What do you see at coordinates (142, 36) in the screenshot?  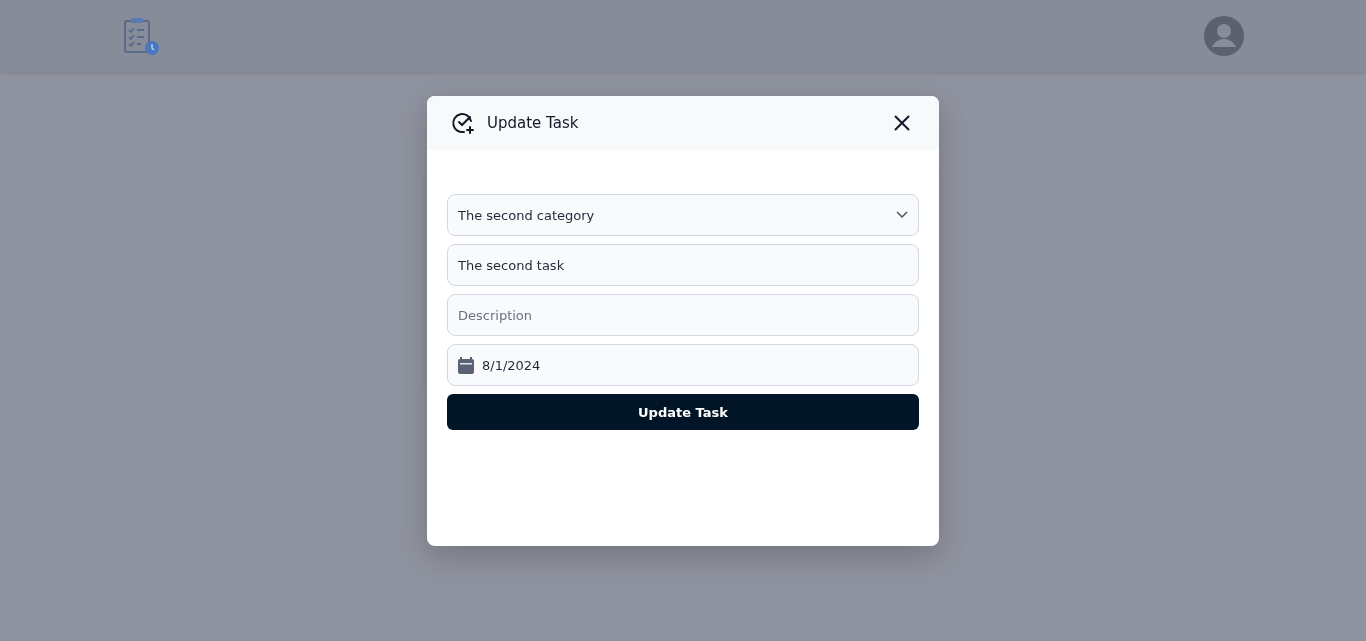 I see `clipboard-checklist-icon` at bounding box center [142, 36].